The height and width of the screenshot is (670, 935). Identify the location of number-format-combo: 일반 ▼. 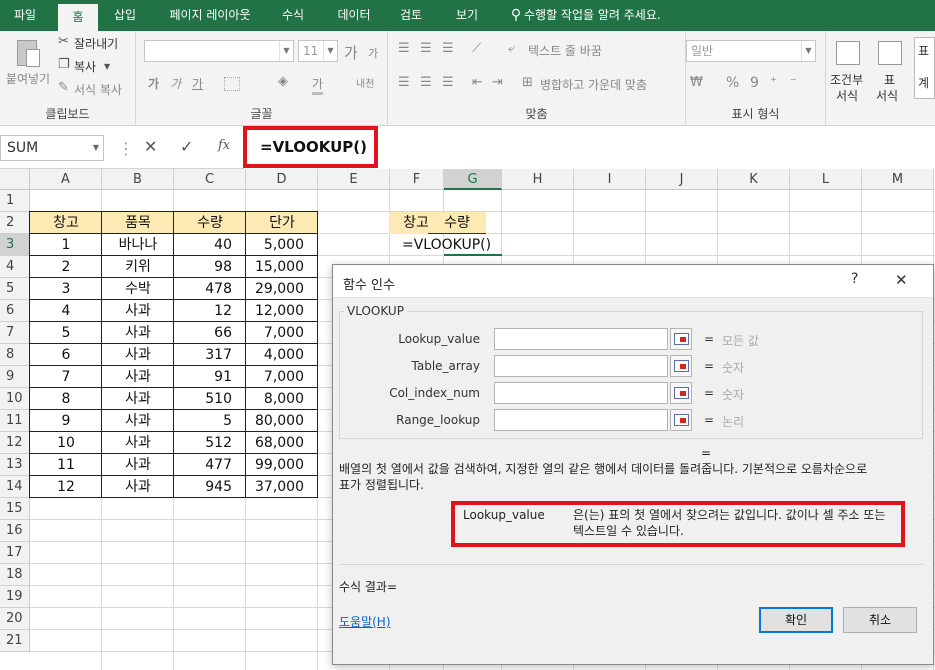
(751, 51).